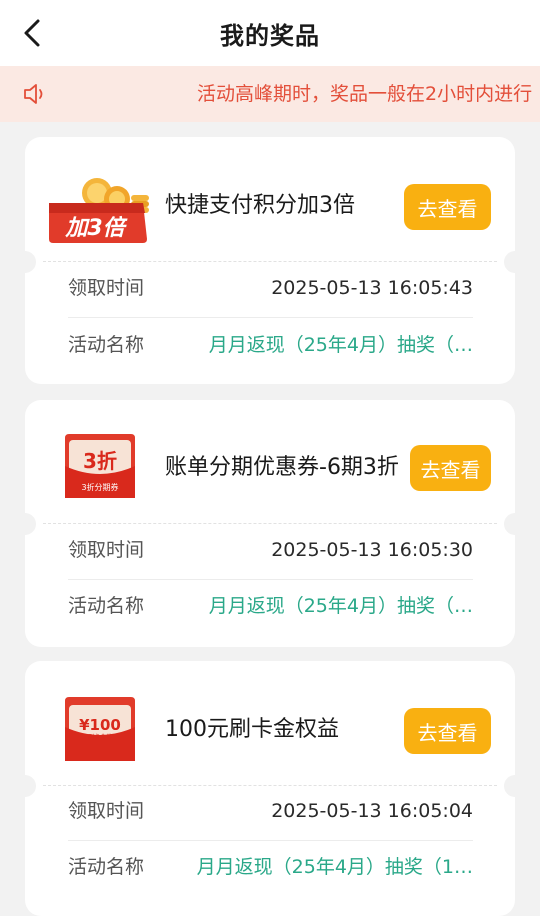  Describe the element at coordinates (99, 487) in the screenshot. I see `svg-text: 3折分期券` at that location.